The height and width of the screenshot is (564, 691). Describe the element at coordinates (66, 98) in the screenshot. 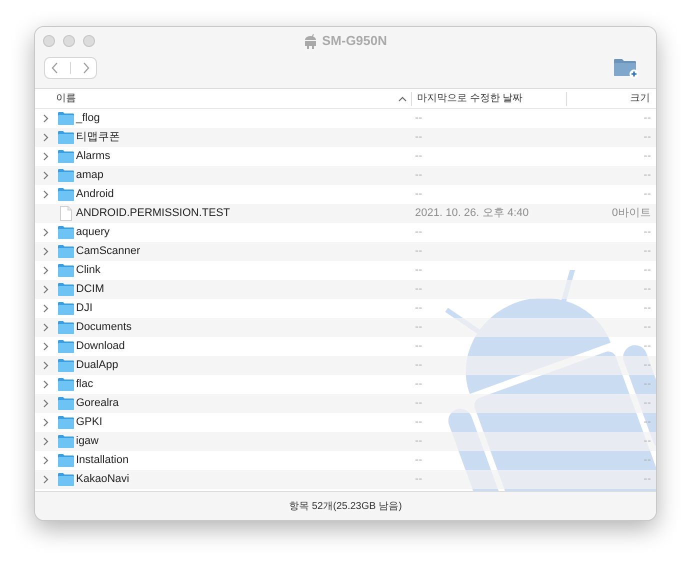

I see `column-header: 이름` at that location.